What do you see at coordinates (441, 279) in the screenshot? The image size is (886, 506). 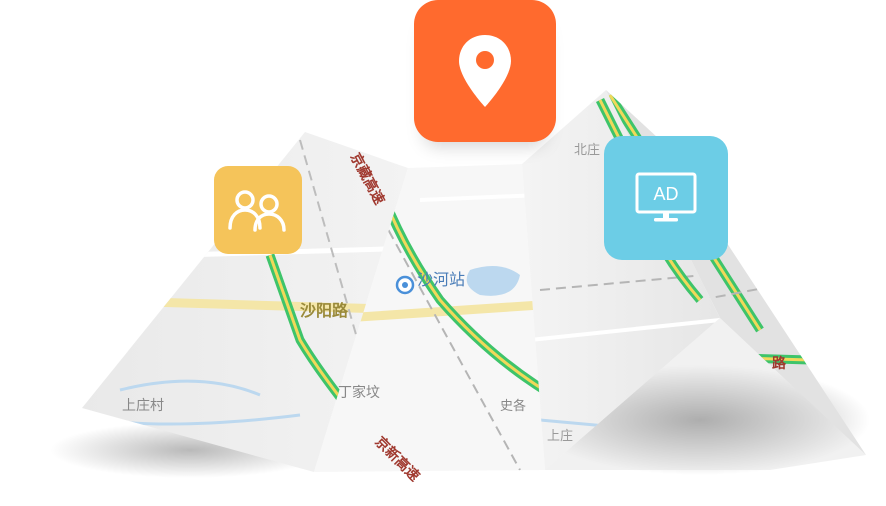 I see `label-station: 沙河站` at bounding box center [441, 279].